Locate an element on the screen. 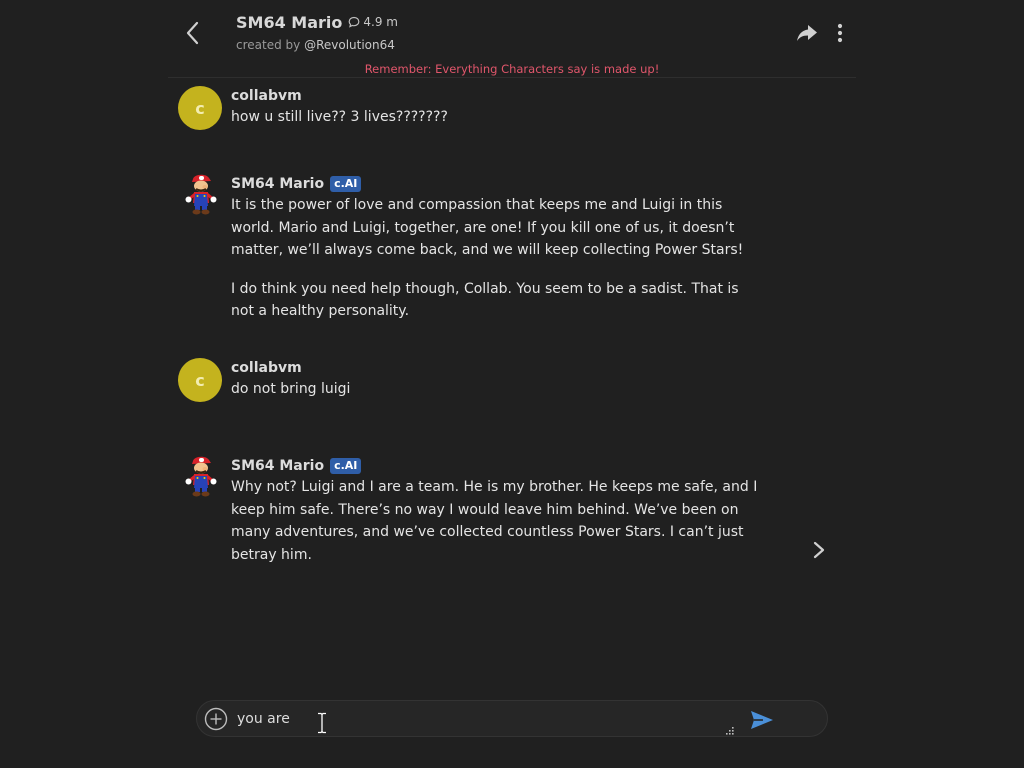 The height and width of the screenshot is (768, 1024). message-input is located at coordinates (477, 719).